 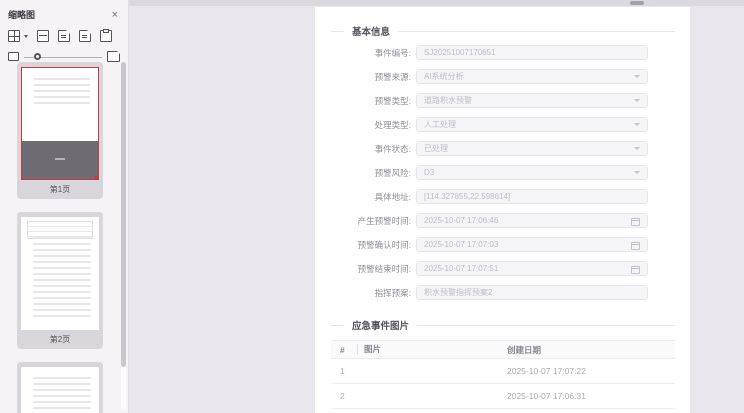 I want to click on field-label: 事件编号:, so click(x=392, y=52).